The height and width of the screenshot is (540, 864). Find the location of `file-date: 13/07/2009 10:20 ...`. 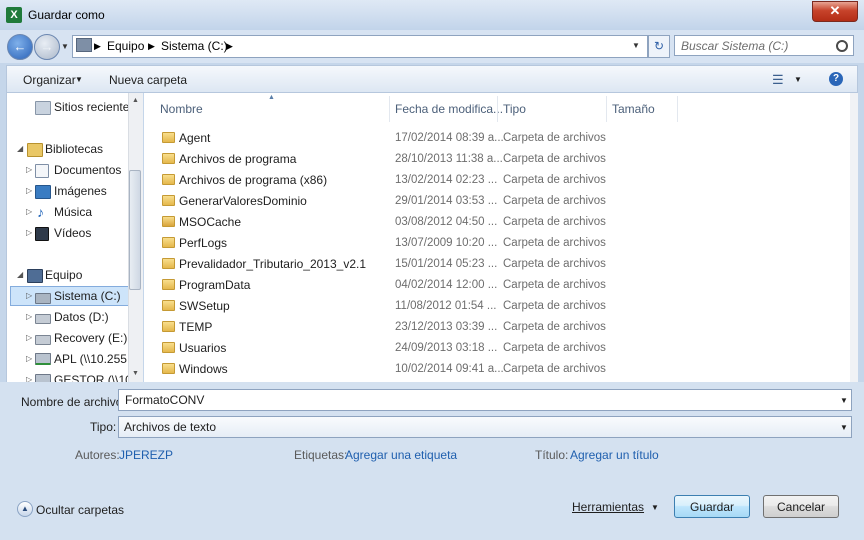

file-date: 13/07/2009 10:20 ... is located at coordinates (446, 243).